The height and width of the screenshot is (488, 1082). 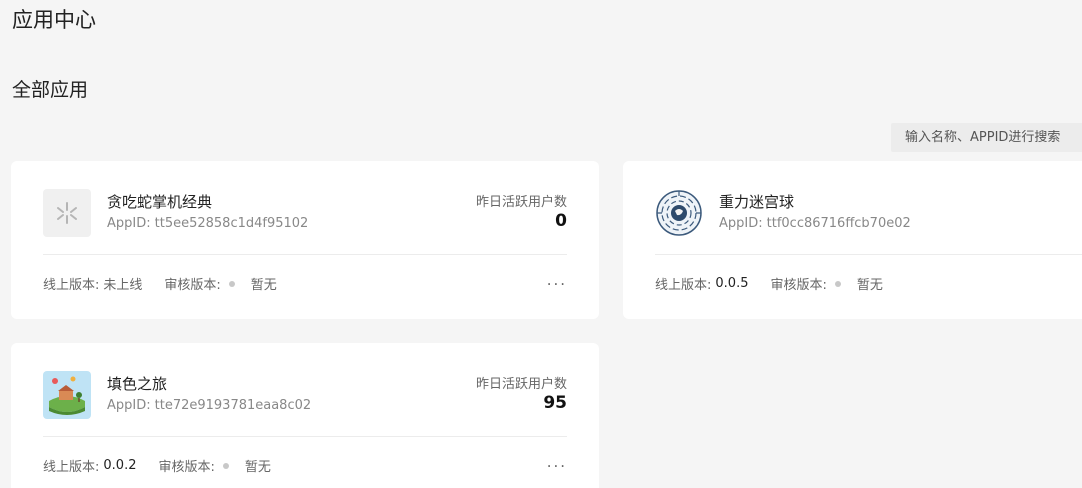 What do you see at coordinates (50, 90) in the screenshot?
I see `section-title: 全部应用` at bounding box center [50, 90].